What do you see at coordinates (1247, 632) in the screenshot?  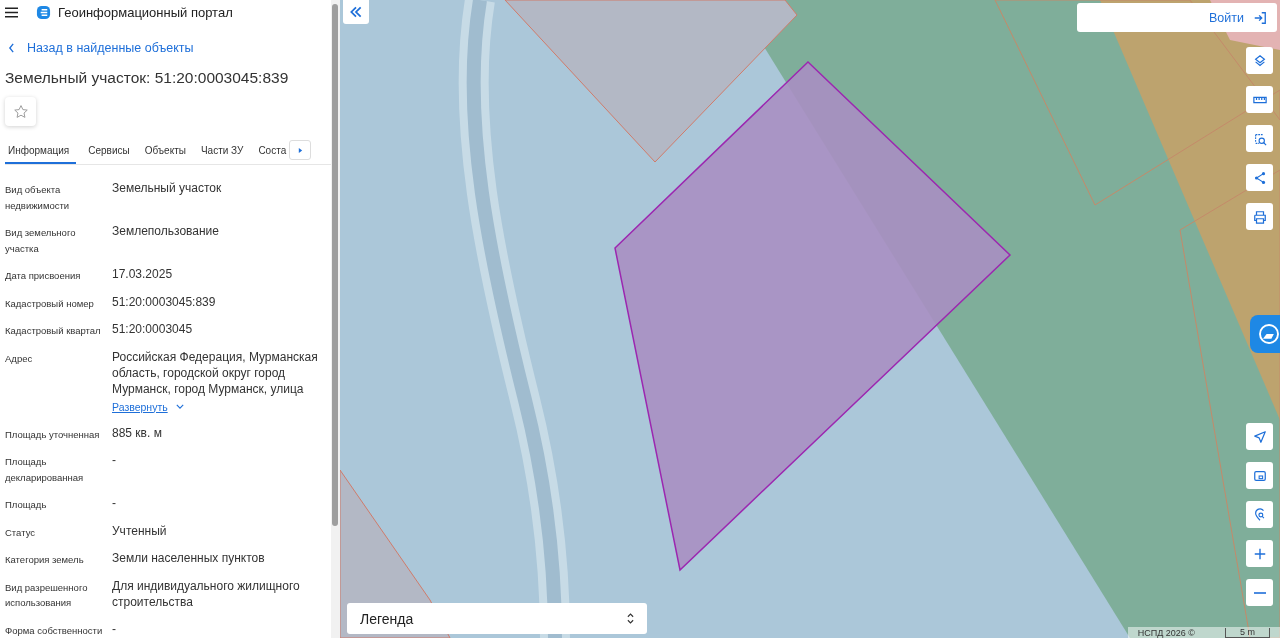 I see `scale-bar: 5 m` at bounding box center [1247, 632].